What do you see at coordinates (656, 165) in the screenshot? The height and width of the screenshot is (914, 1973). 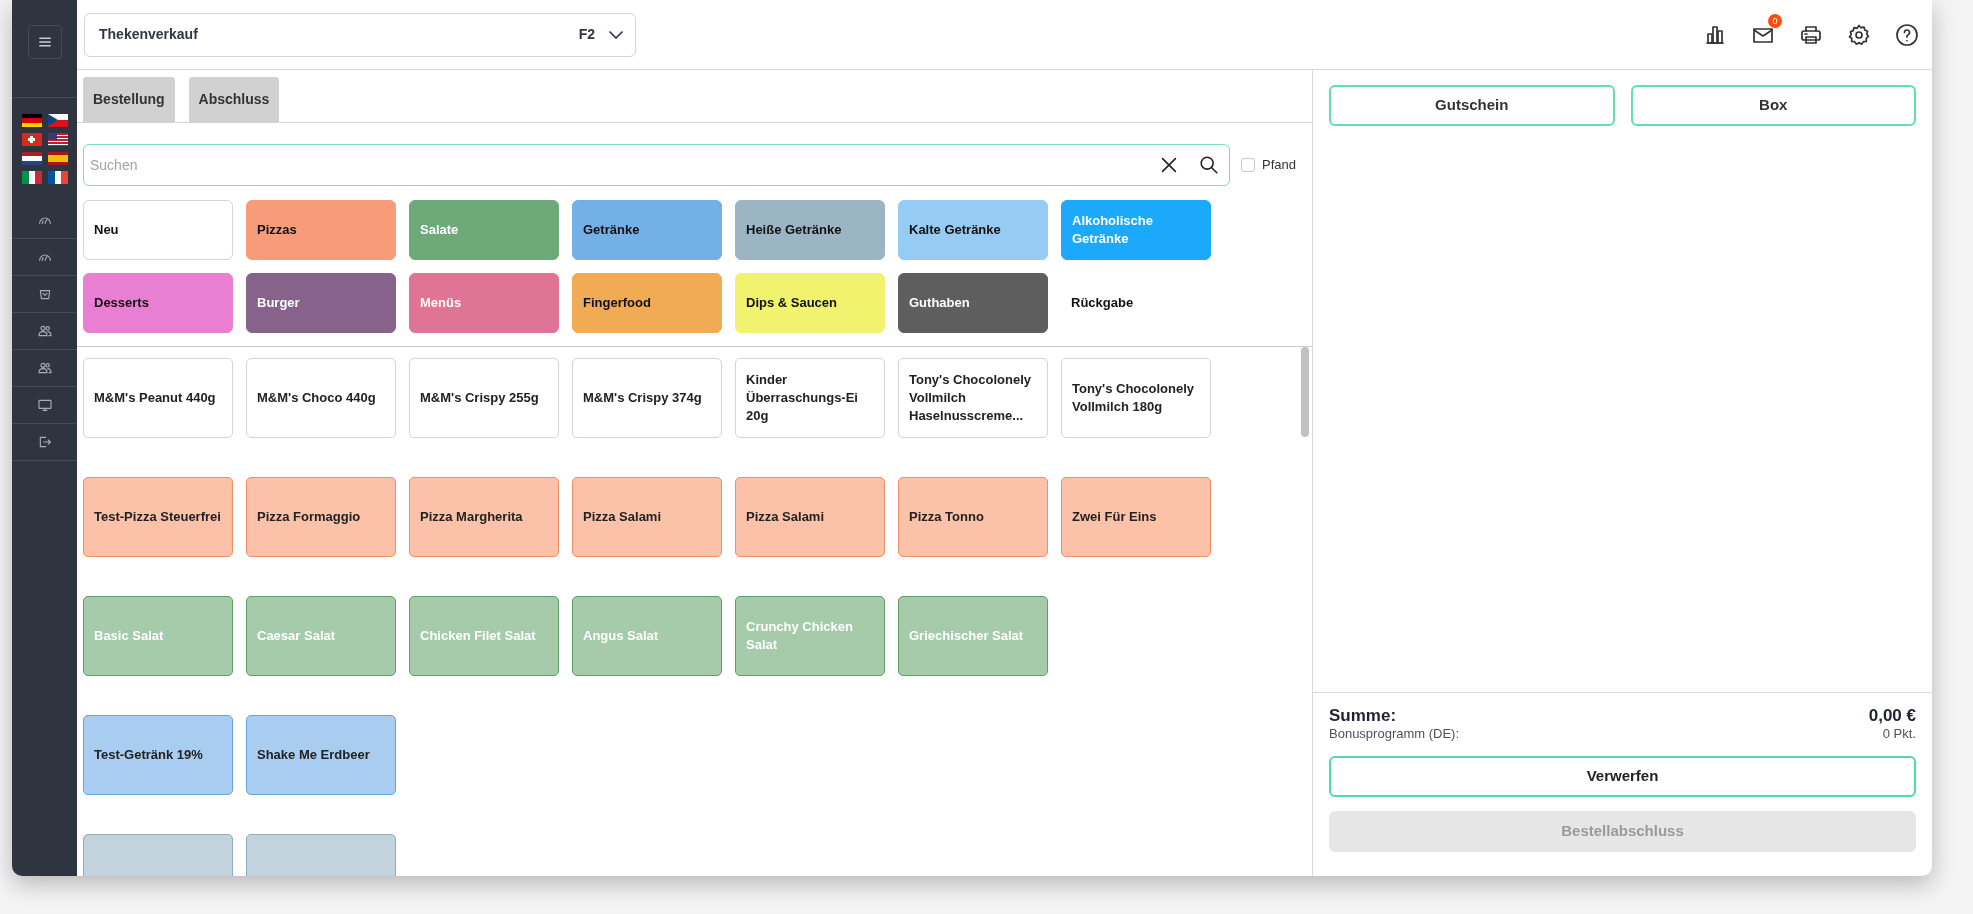 I see `search-field: Suchen` at bounding box center [656, 165].